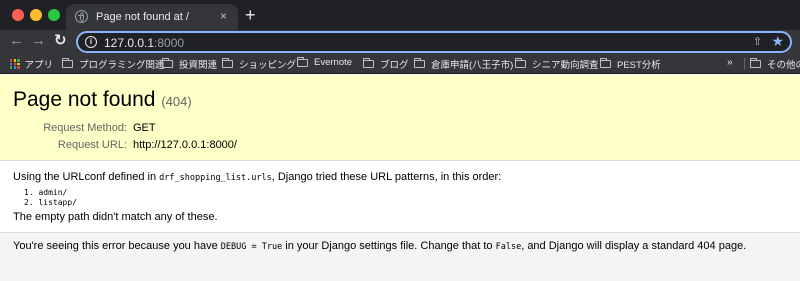 The image size is (800, 281). What do you see at coordinates (198, 65) in the screenshot?
I see `bookmark-label: 投資関連` at bounding box center [198, 65].